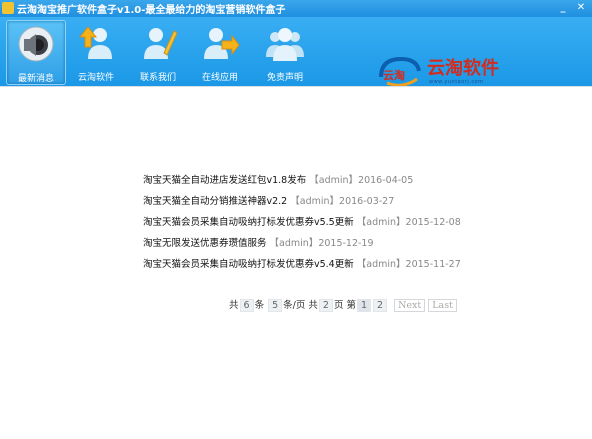 This screenshot has width=592, height=439. I want to click on pager-total-items: 6, so click(246, 305).